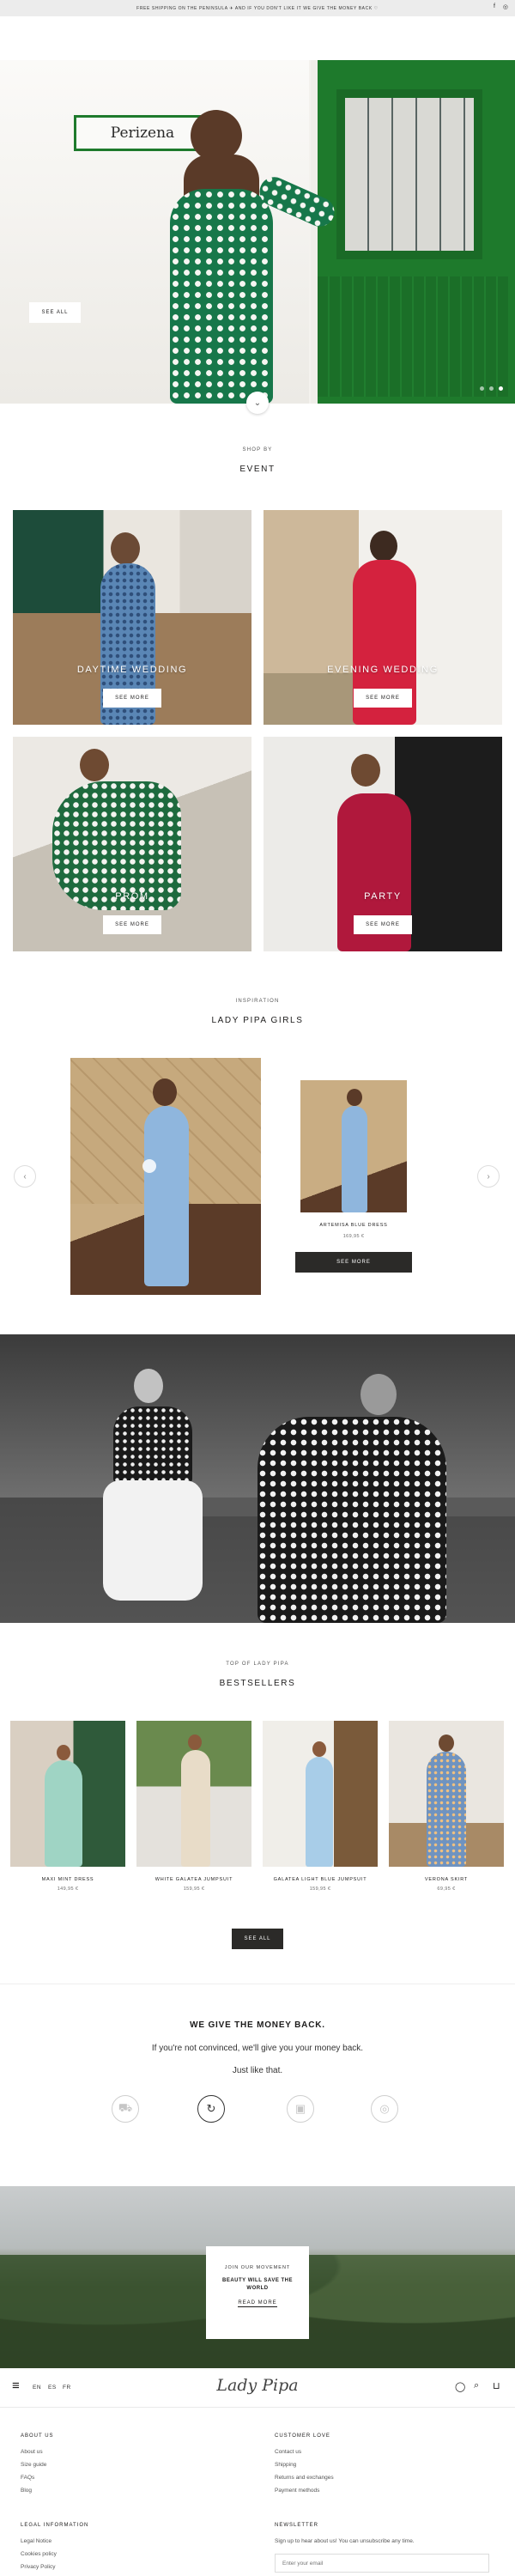 Image resolution: width=515 pixels, height=2576 pixels. What do you see at coordinates (501, 6) in the screenshot?
I see `social-links: f ◎` at bounding box center [501, 6].